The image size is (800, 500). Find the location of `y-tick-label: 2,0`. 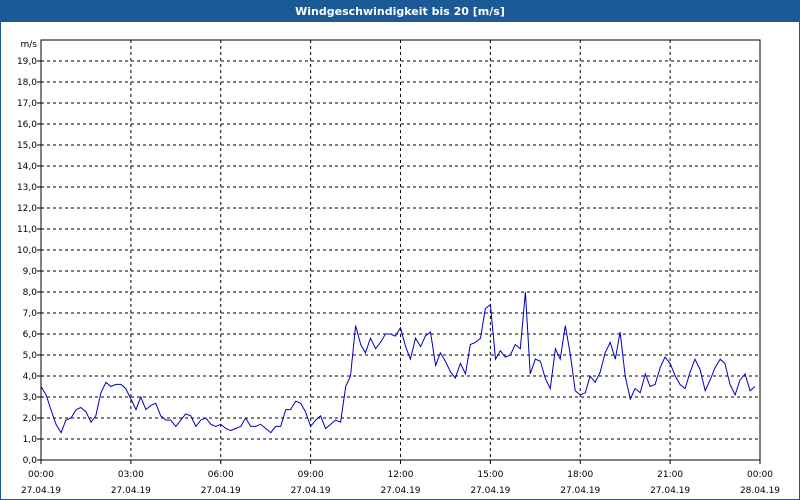

y-tick-label: 2,0 is located at coordinates (30, 419).